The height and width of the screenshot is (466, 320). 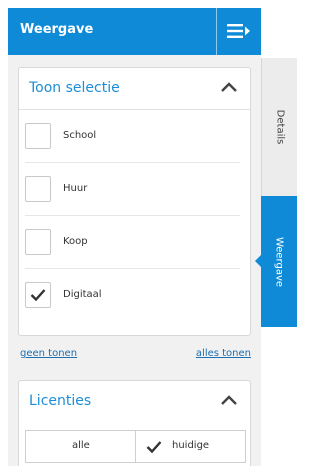 I want to click on option-huur: Huur, so click(x=132, y=189).